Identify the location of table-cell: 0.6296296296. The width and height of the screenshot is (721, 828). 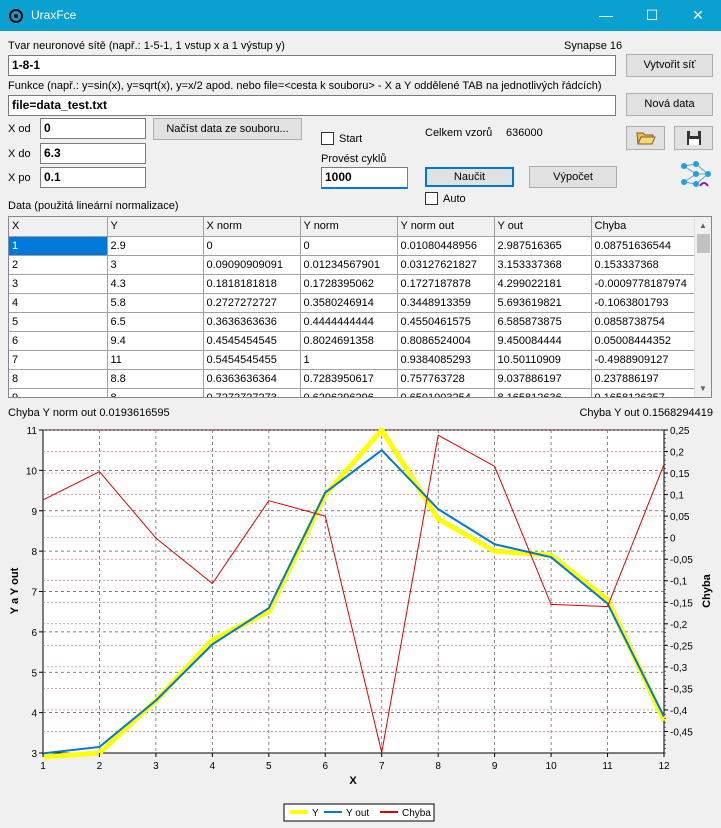
(349, 392).